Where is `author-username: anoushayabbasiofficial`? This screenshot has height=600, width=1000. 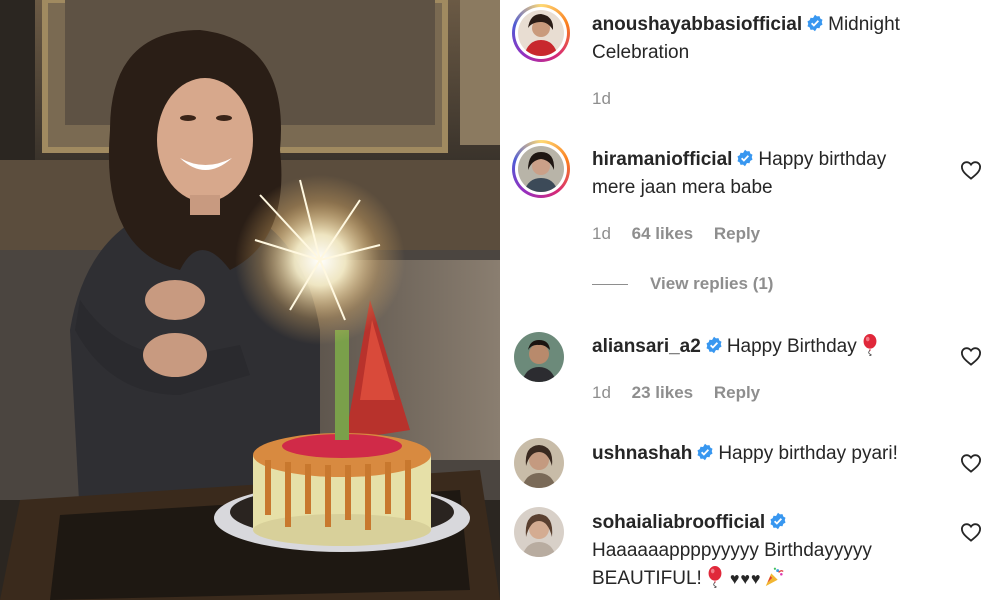 author-username: anoushayabbasiofficial is located at coordinates (697, 24).